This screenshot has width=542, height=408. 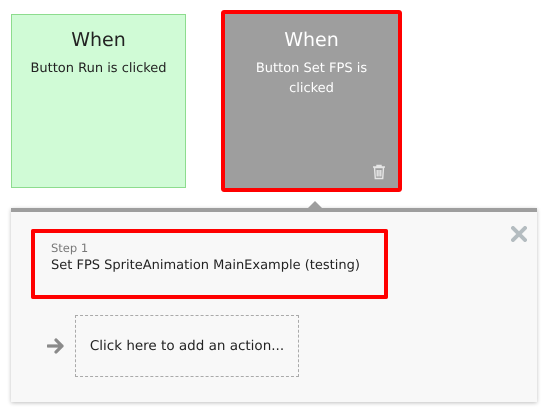 I want to click on arrow-icon, so click(x=56, y=346).